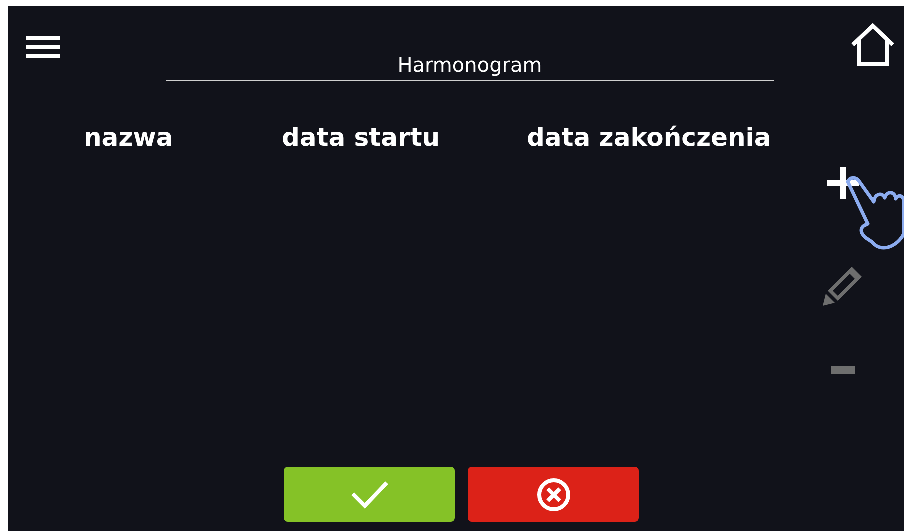  What do you see at coordinates (43, 47) in the screenshot?
I see `menu-icon` at bounding box center [43, 47].